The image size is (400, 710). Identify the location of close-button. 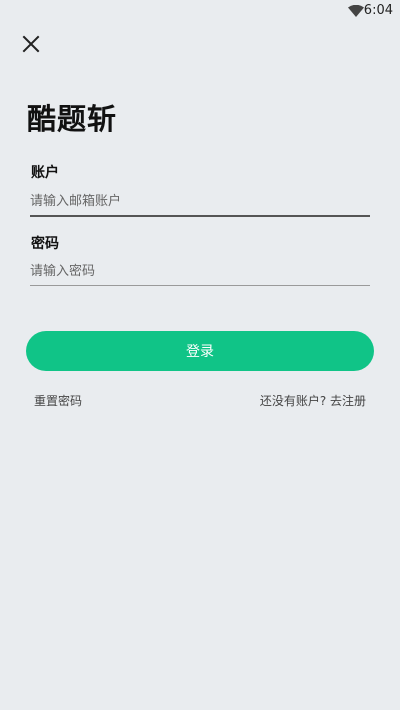
(31, 44).